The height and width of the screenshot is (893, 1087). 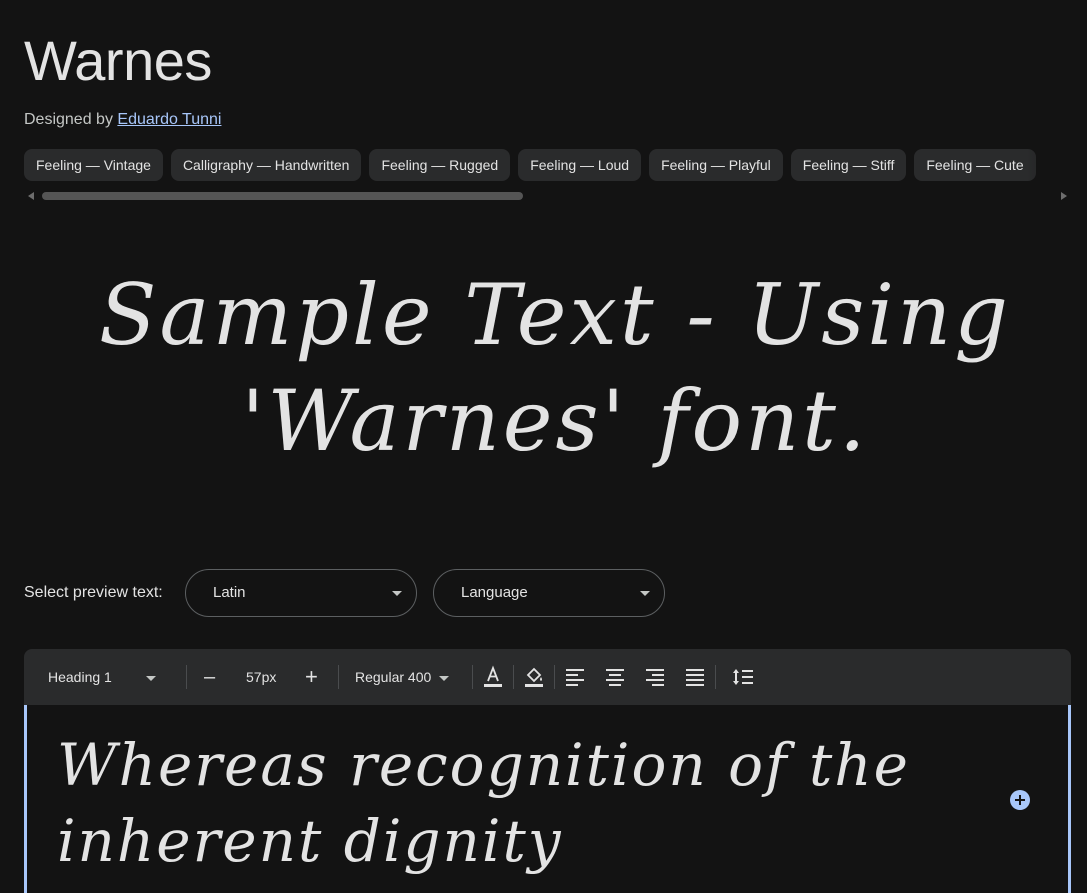 I want to click on tag-chip: Feeling — Rugged, so click(x=440, y=165).